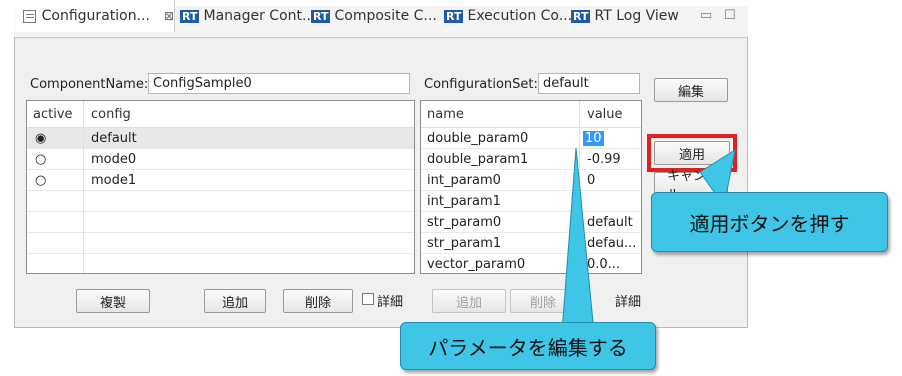 The width and height of the screenshot is (902, 376). What do you see at coordinates (578, 240) in the screenshot?
I see `edit-callout-pointer` at bounding box center [578, 240].